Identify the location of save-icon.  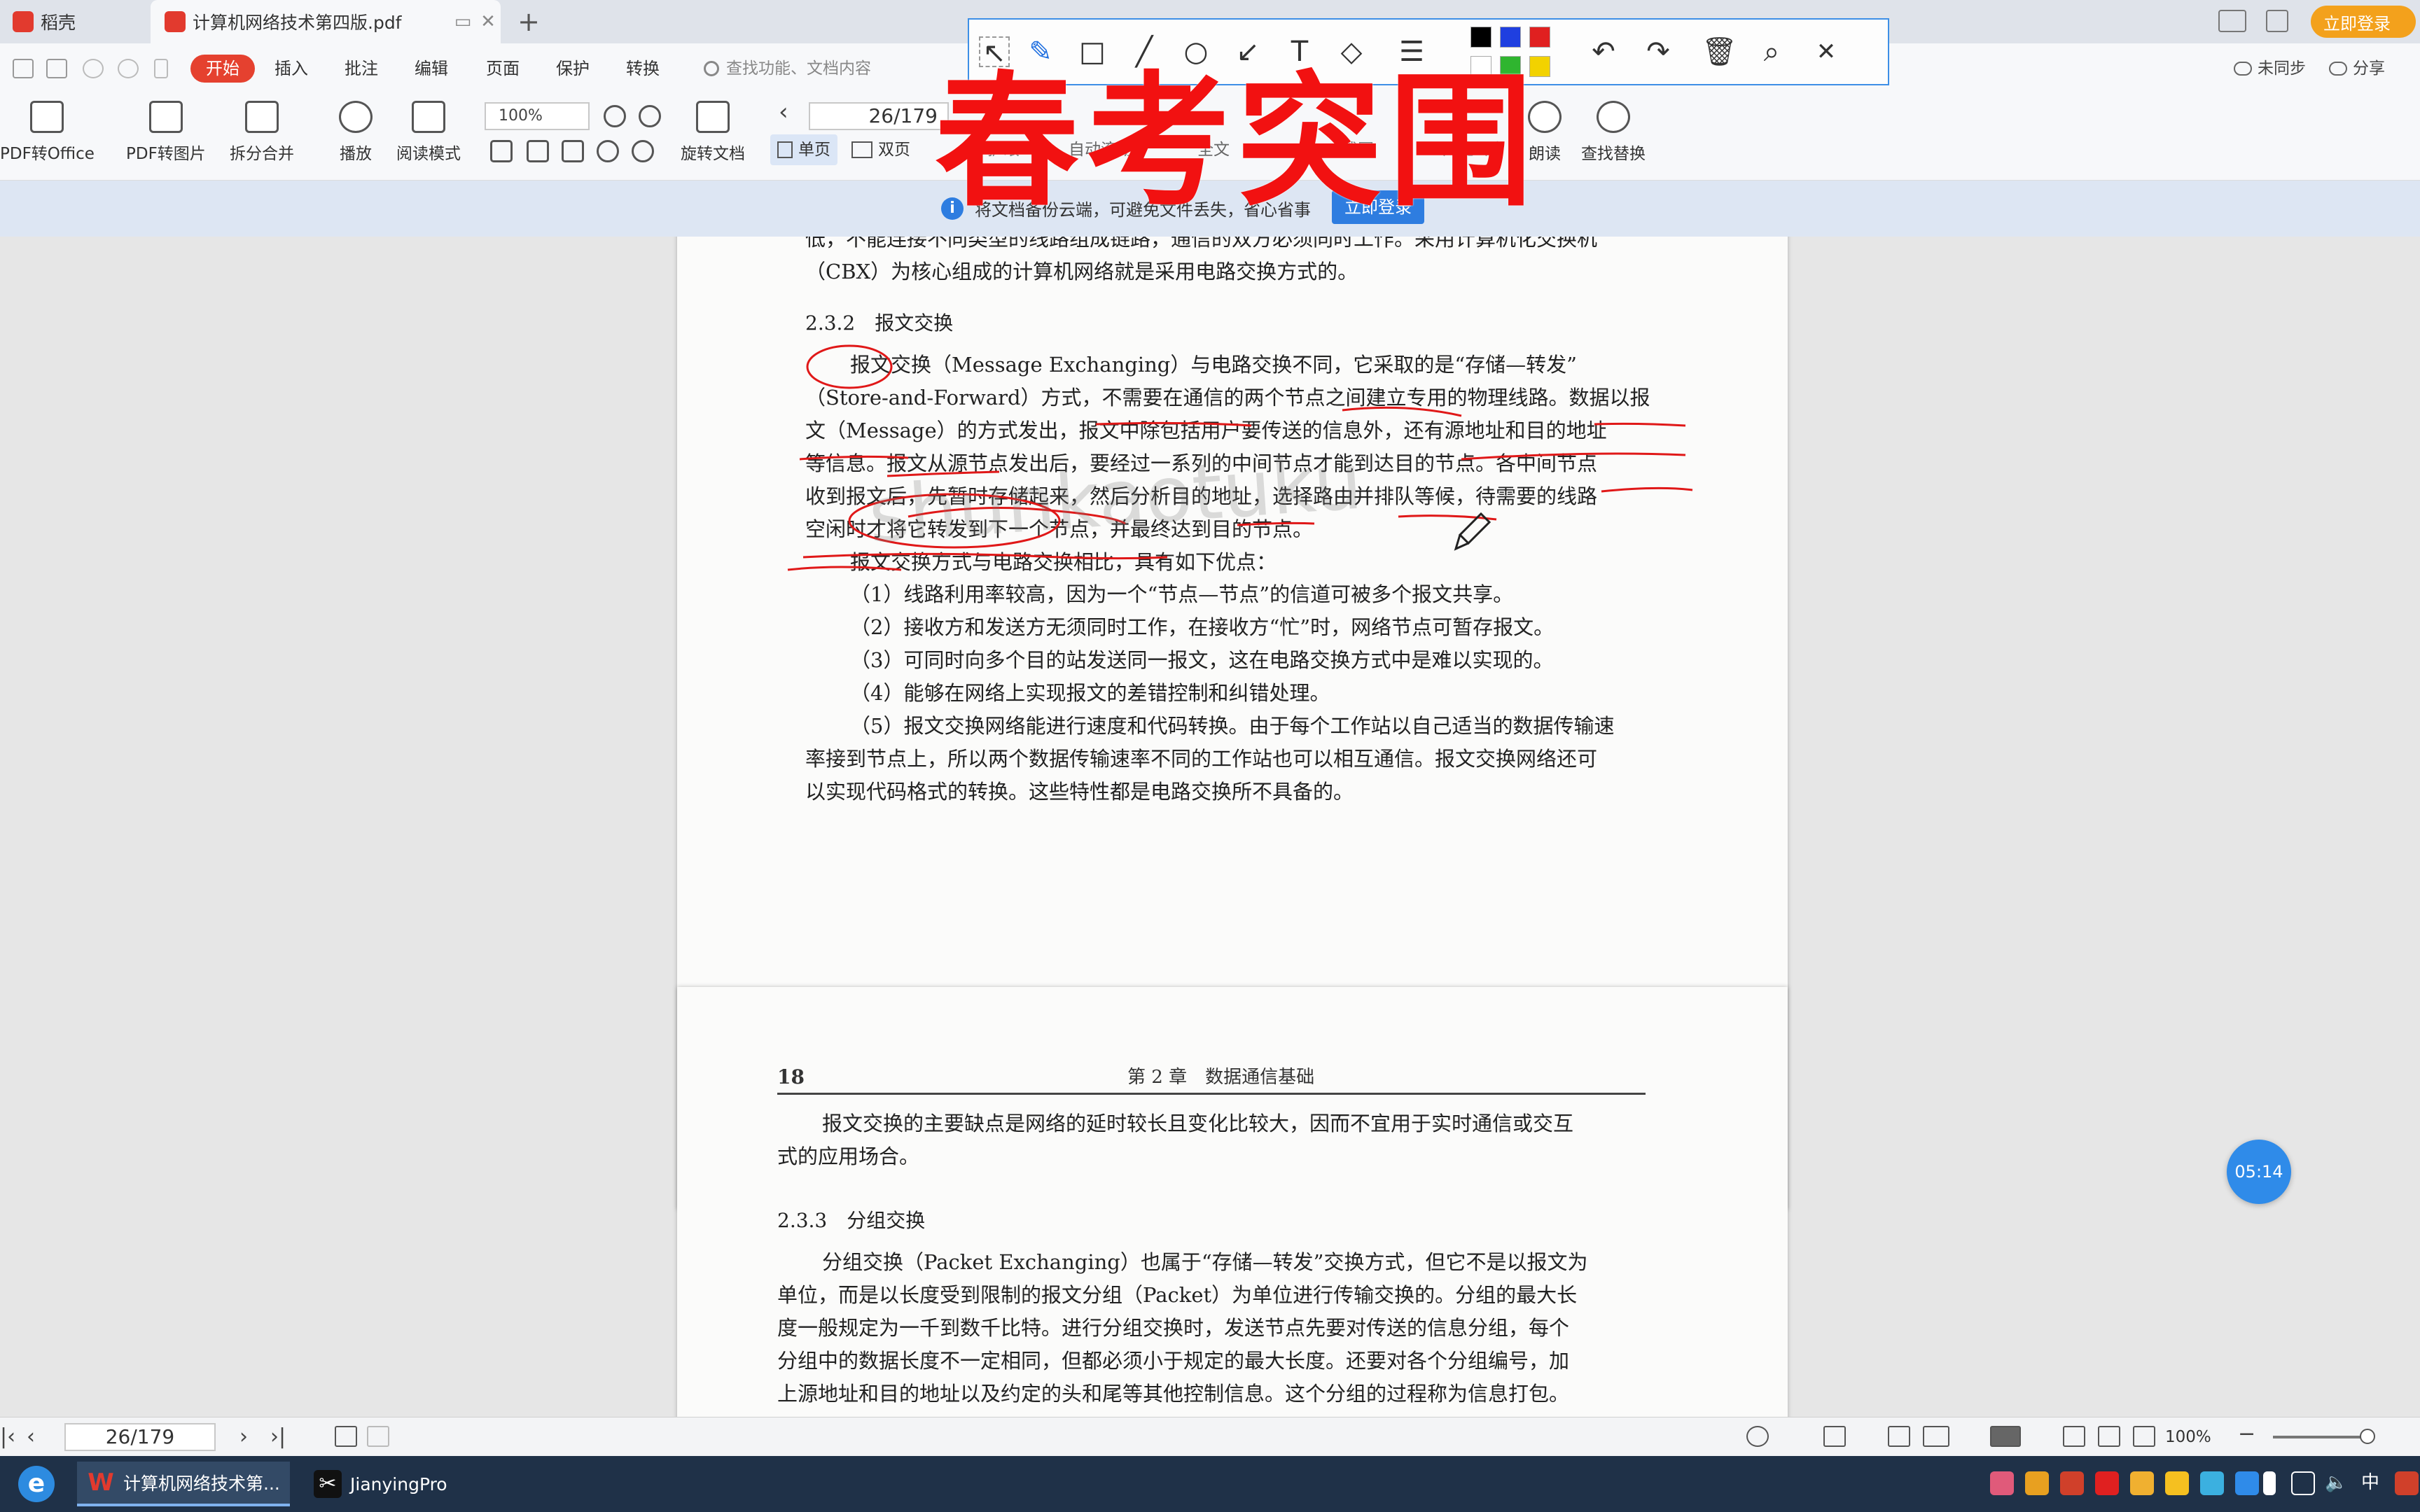
(23, 68).